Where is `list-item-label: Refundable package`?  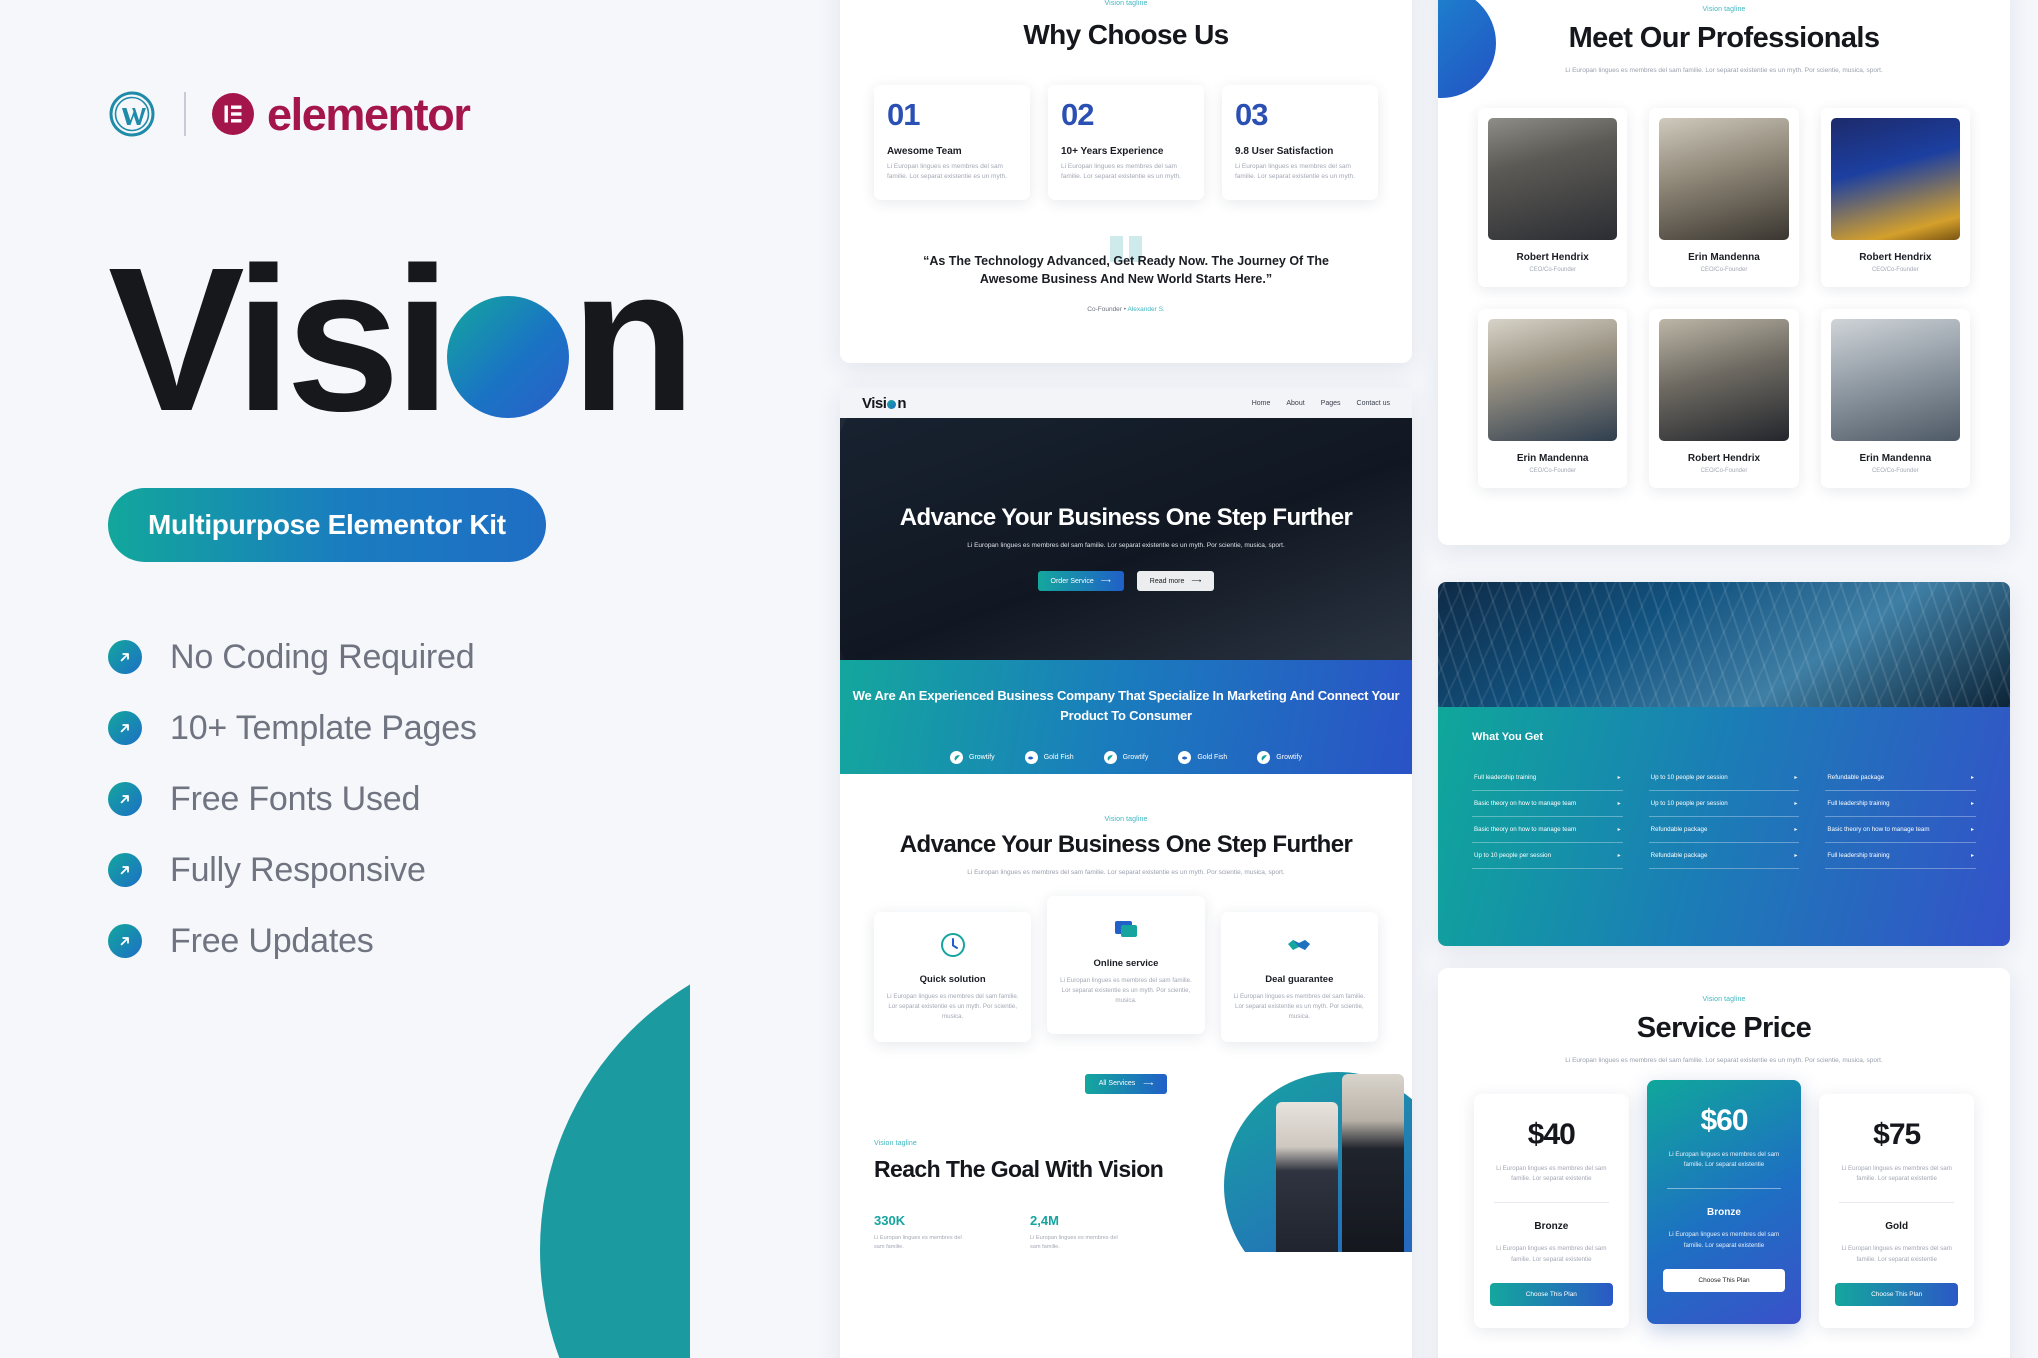 list-item-label: Refundable package is located at coordinates (1856, 777).